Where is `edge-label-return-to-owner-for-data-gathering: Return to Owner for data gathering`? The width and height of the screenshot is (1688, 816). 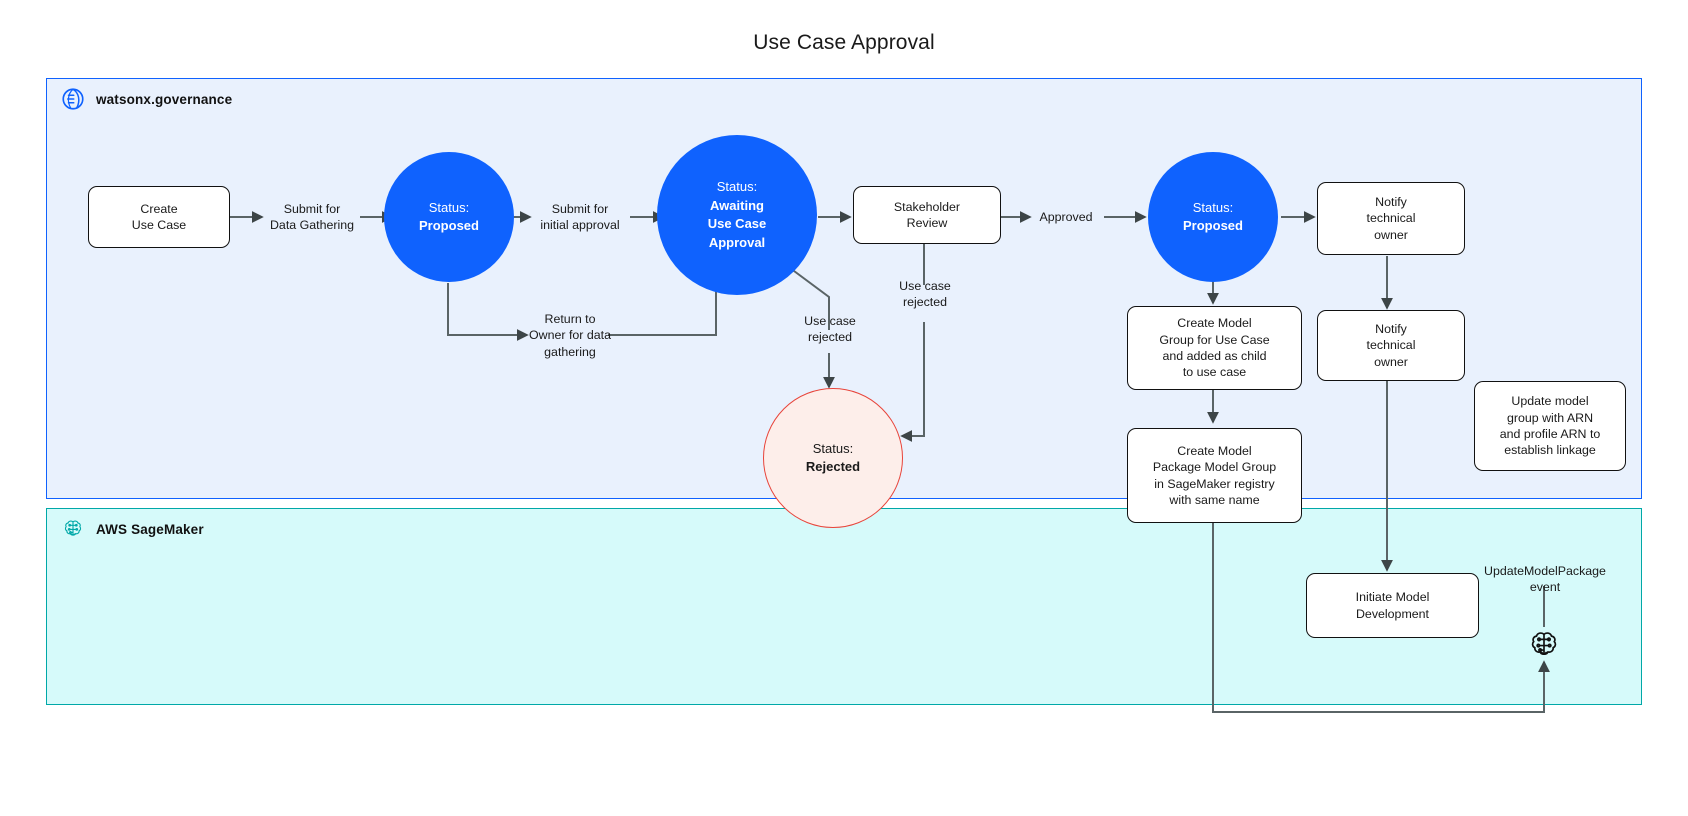
edge-label-return-to-owner-for-data-gathering: Return to Owner for data gathering is located at coordinates (570, 335).